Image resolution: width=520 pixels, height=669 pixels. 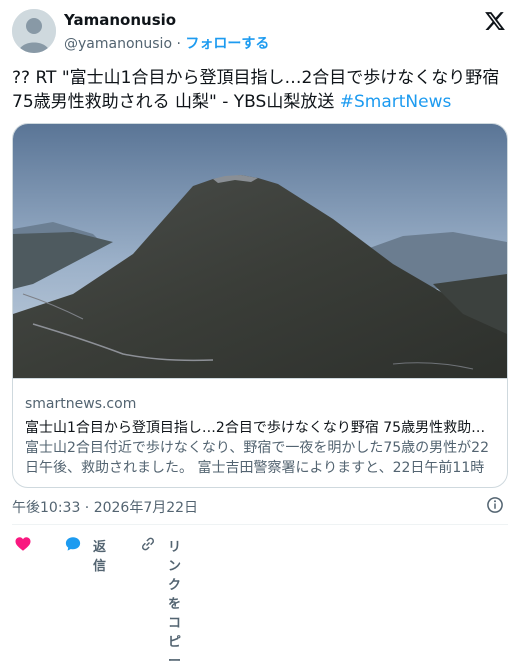 What do you see at coordinates (174, 602) in the screenshot?
I see `copy-link-label: リンクをコピー` at bounding box center [174, 602].